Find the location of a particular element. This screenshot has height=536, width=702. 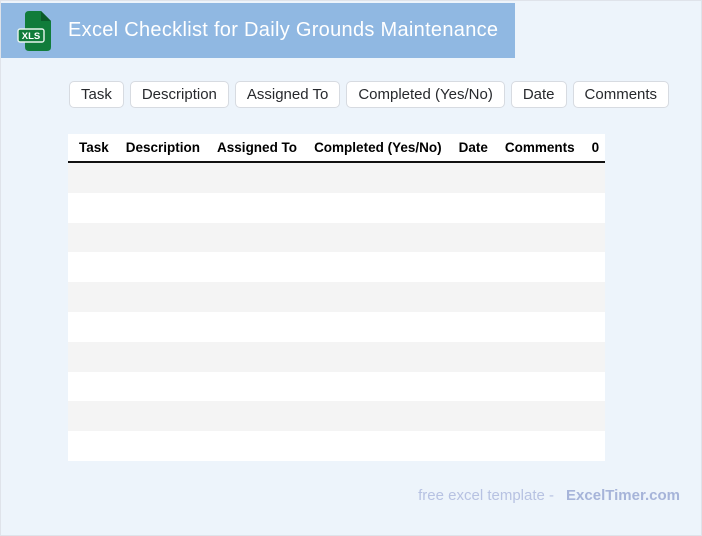

chip-comments: Comments is located at coordinates (621, 94).